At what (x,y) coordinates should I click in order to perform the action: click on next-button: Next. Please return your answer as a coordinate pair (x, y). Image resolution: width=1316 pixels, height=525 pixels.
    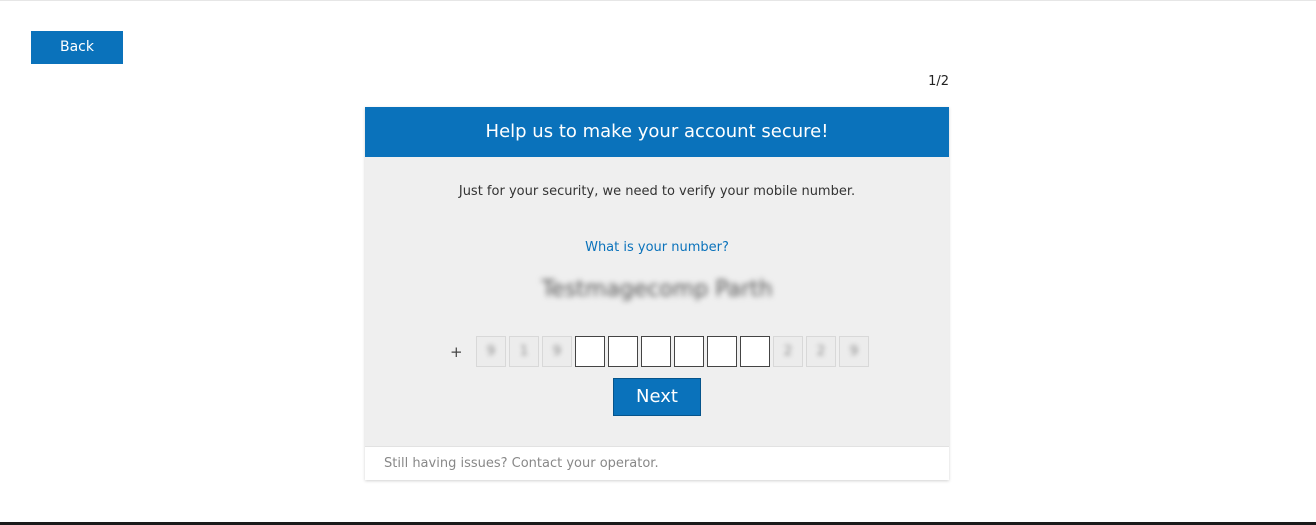
    Looking at the image, I should click on (657, 397).